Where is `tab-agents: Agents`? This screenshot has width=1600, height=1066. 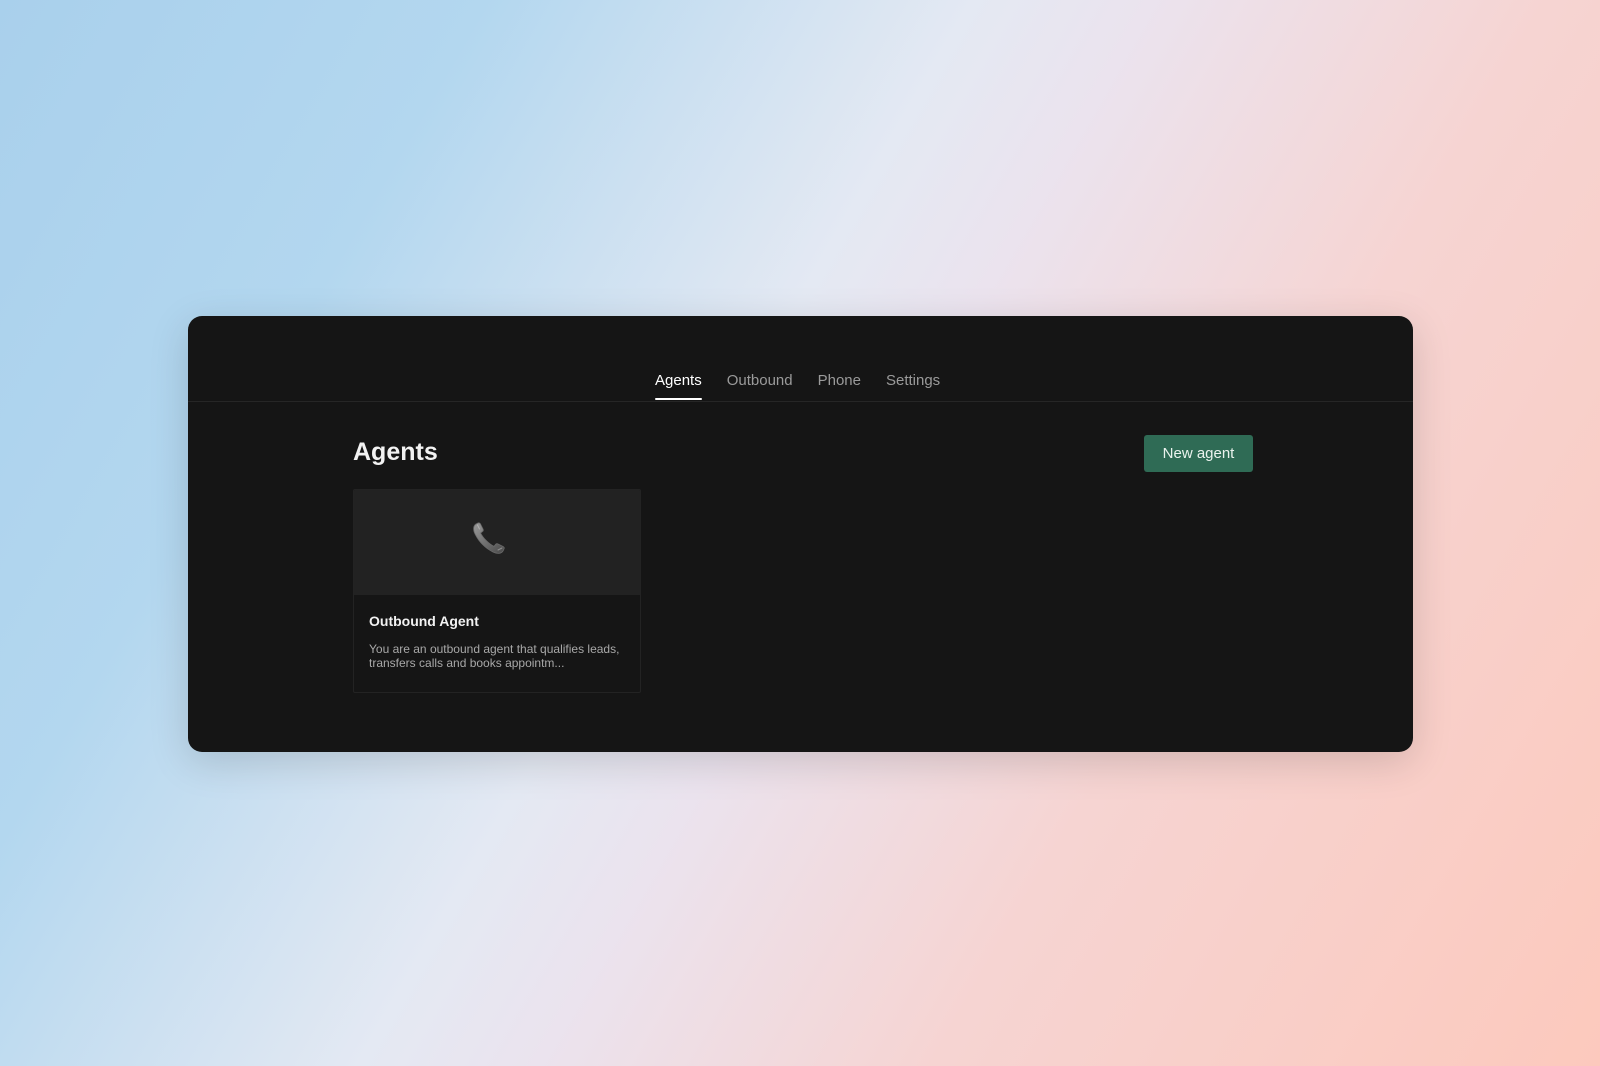 tab-agents: Agents is located at coordinates (678, 386).